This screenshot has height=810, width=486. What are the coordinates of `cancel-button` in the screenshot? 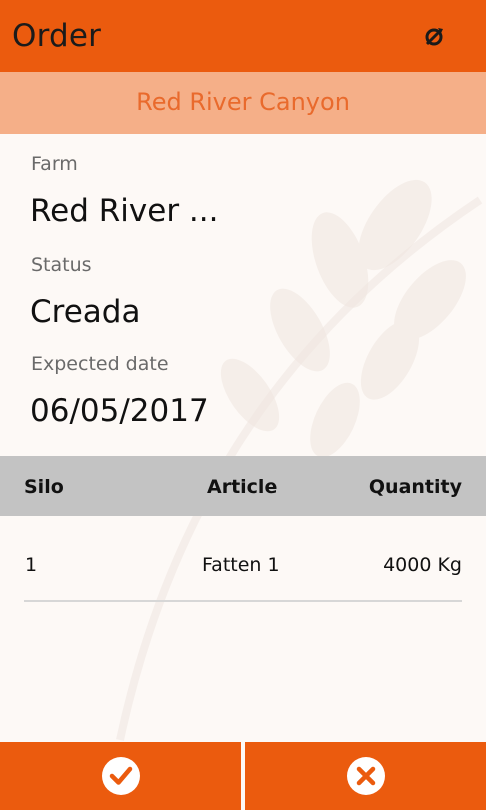 It's located at (365, 776).